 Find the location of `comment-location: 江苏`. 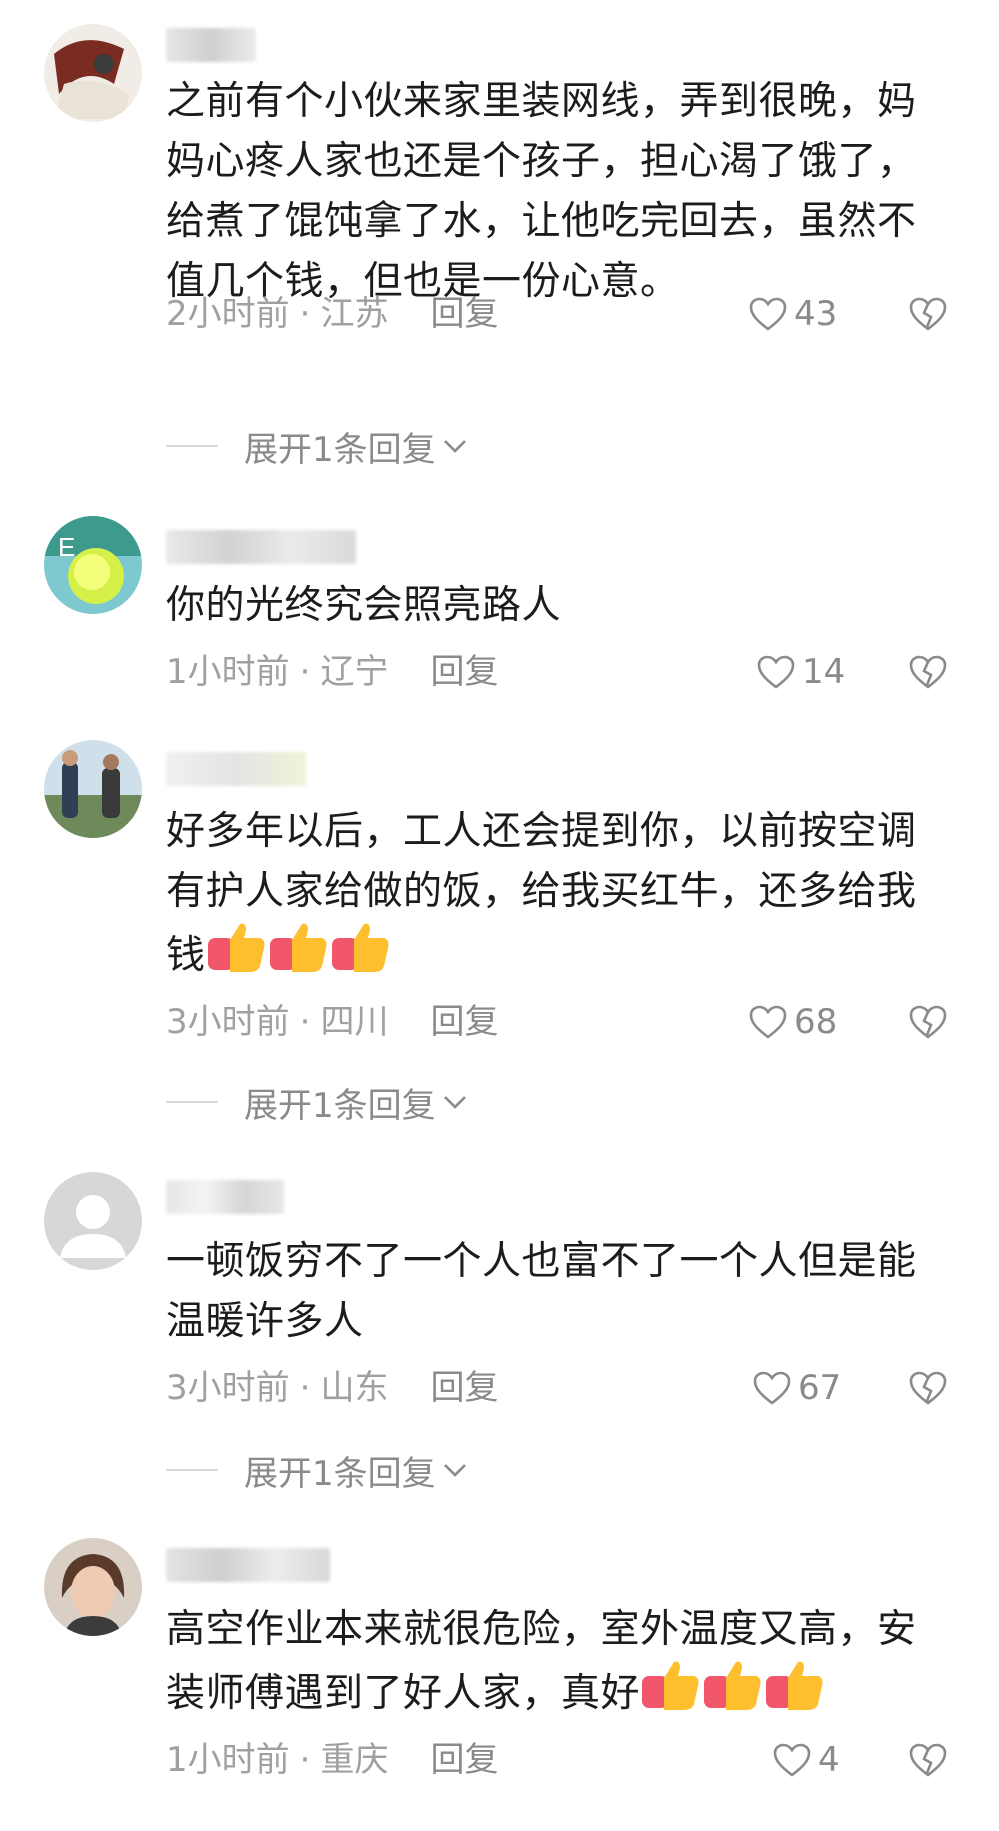

comment-location: 江苏 is located at coordinates (354, 314).